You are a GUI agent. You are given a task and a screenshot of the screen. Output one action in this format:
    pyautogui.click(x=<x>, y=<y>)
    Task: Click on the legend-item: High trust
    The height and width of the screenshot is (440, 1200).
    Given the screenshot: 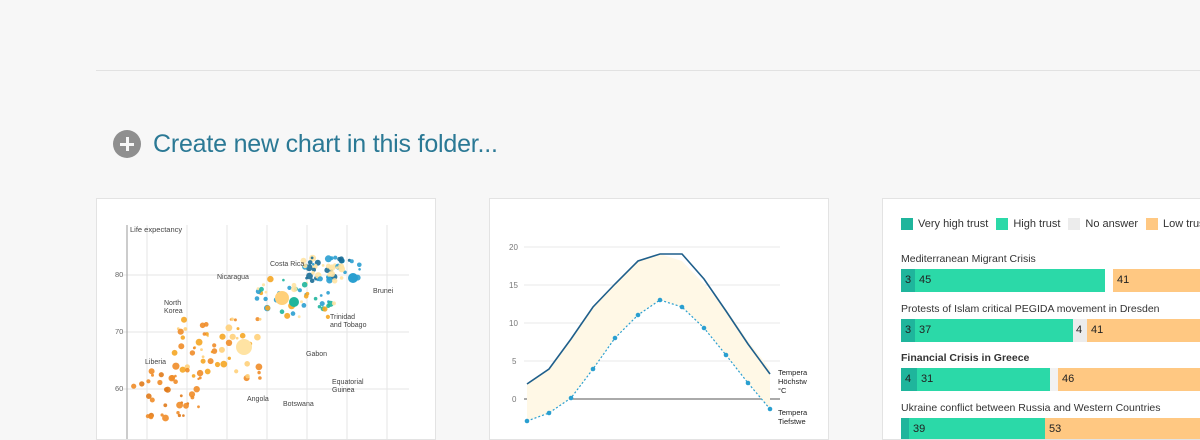 What is the action you would take?
    pyautogui.click(x=1028, y=224)
    